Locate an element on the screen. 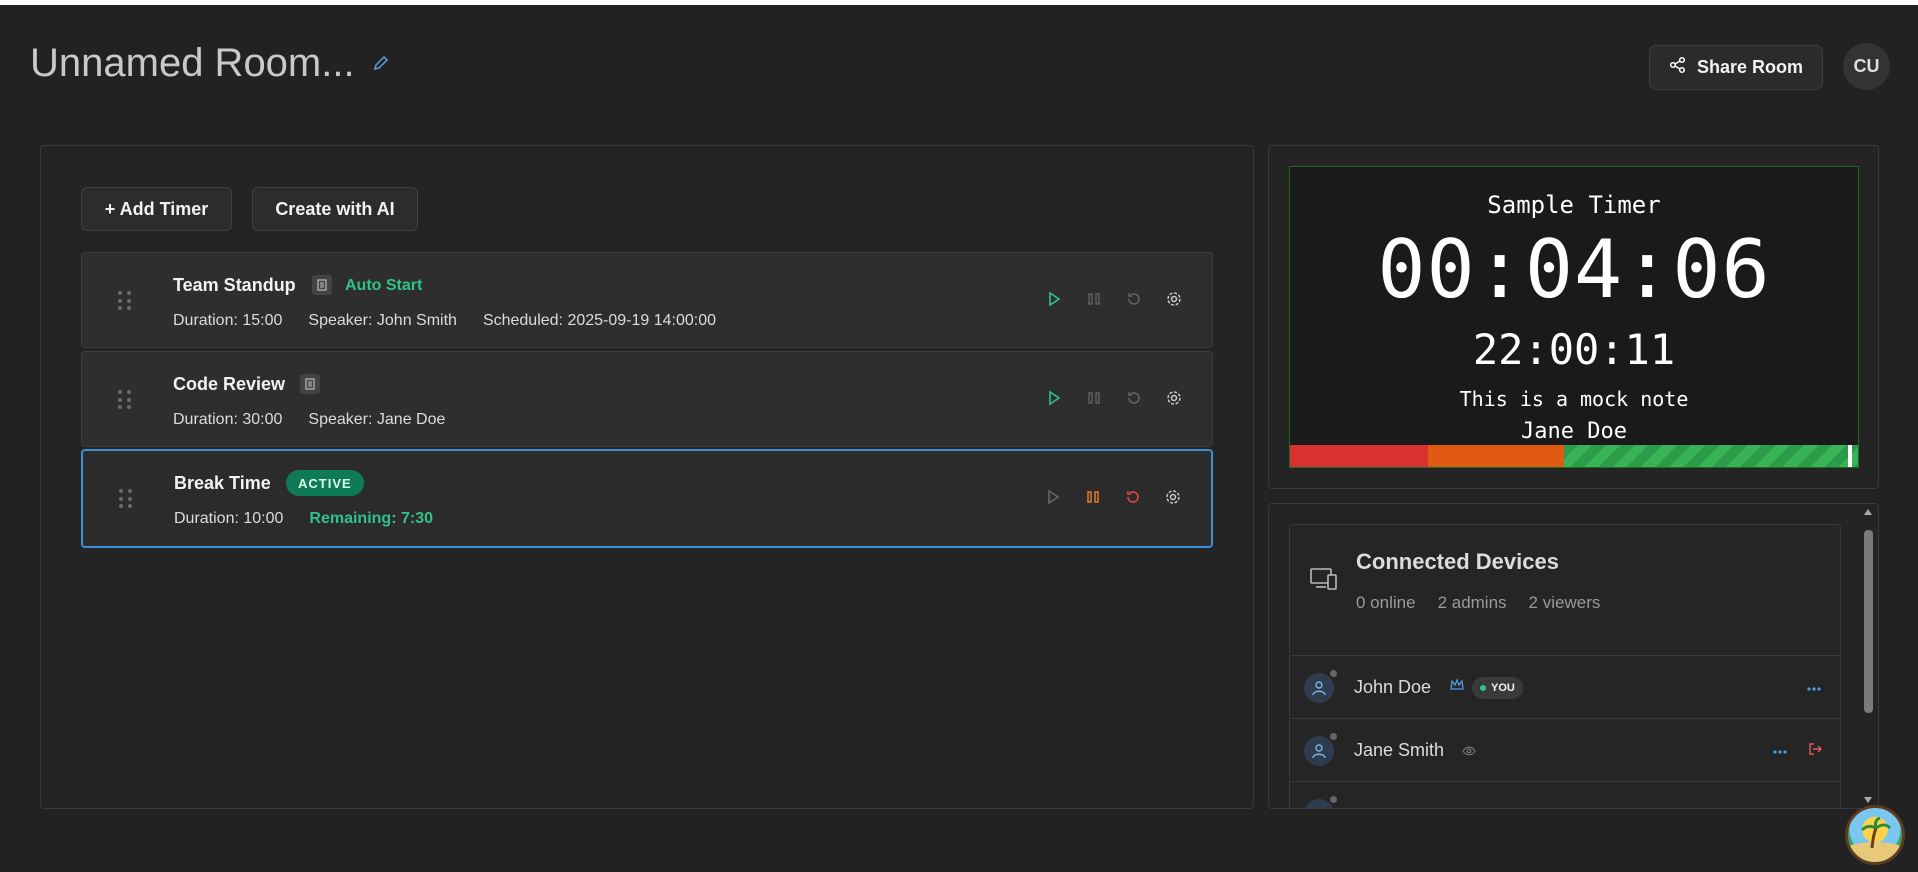 This screenshot has width=1918, height=872. share-room-button: Share Room is located at coordinates (1736, 67).